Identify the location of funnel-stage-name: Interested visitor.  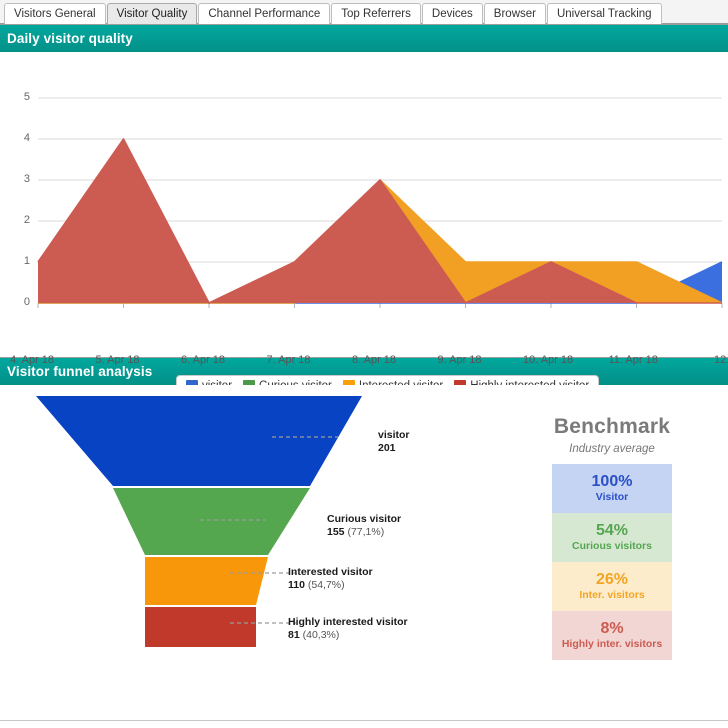
(330, 572).